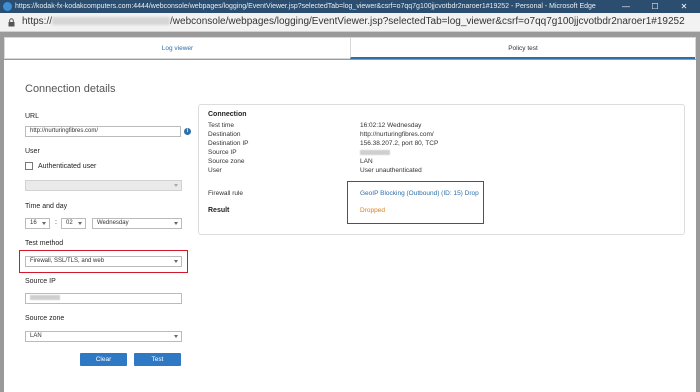  I want to click on result-value: 16:02:12 Wednesday, so click(391, 125).